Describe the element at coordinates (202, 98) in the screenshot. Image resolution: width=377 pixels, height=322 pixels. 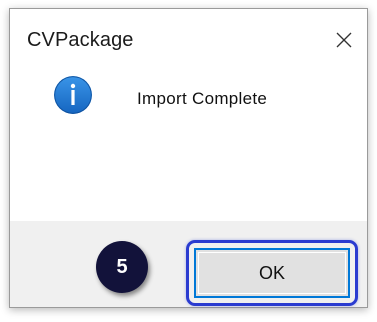
I see `dialog-message: Import Complete` at that location.